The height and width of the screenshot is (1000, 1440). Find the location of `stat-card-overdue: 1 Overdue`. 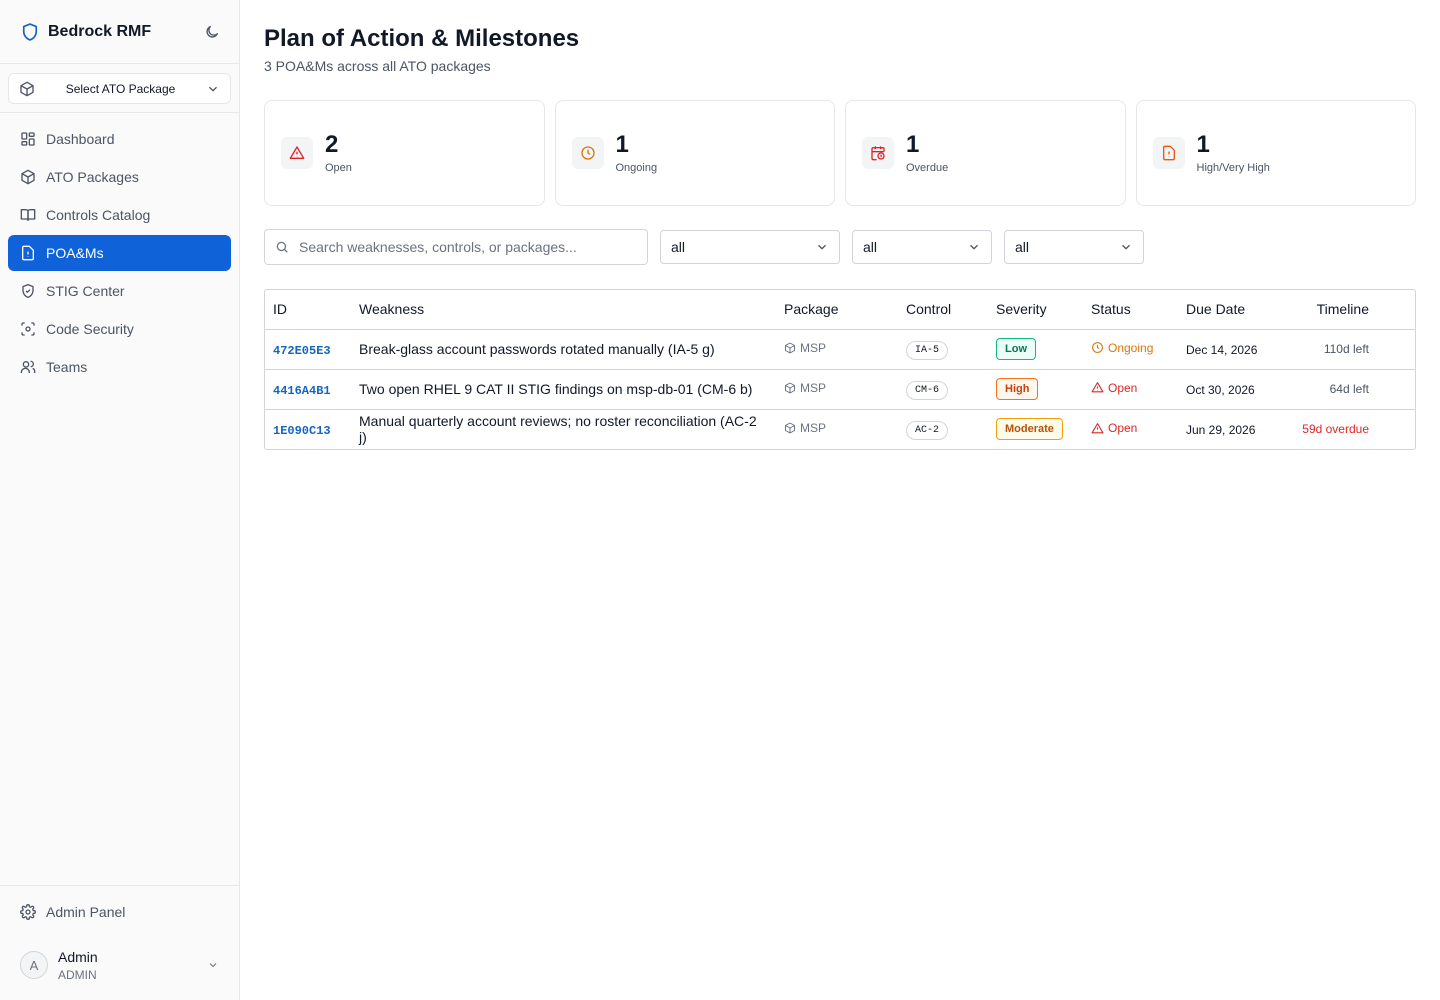

stat-card-overdue: 1 Overdue is located at coordinates (985, 153).